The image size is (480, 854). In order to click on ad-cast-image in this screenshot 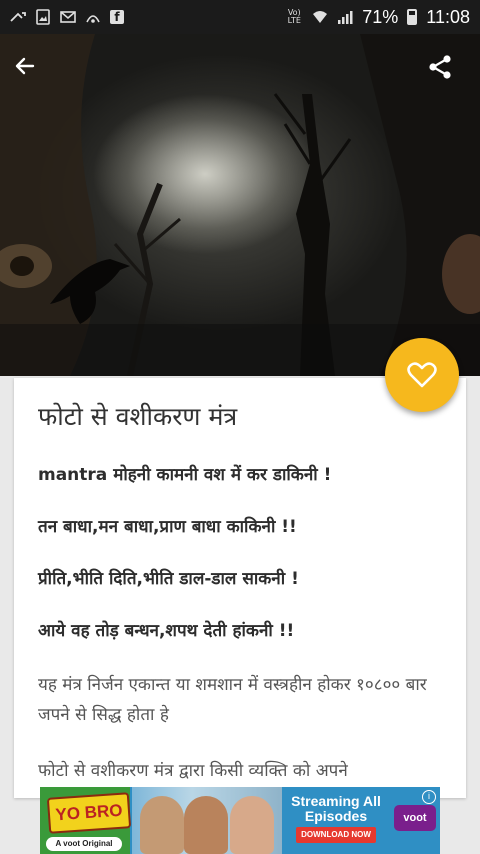, I will do `click(207, 820)`.